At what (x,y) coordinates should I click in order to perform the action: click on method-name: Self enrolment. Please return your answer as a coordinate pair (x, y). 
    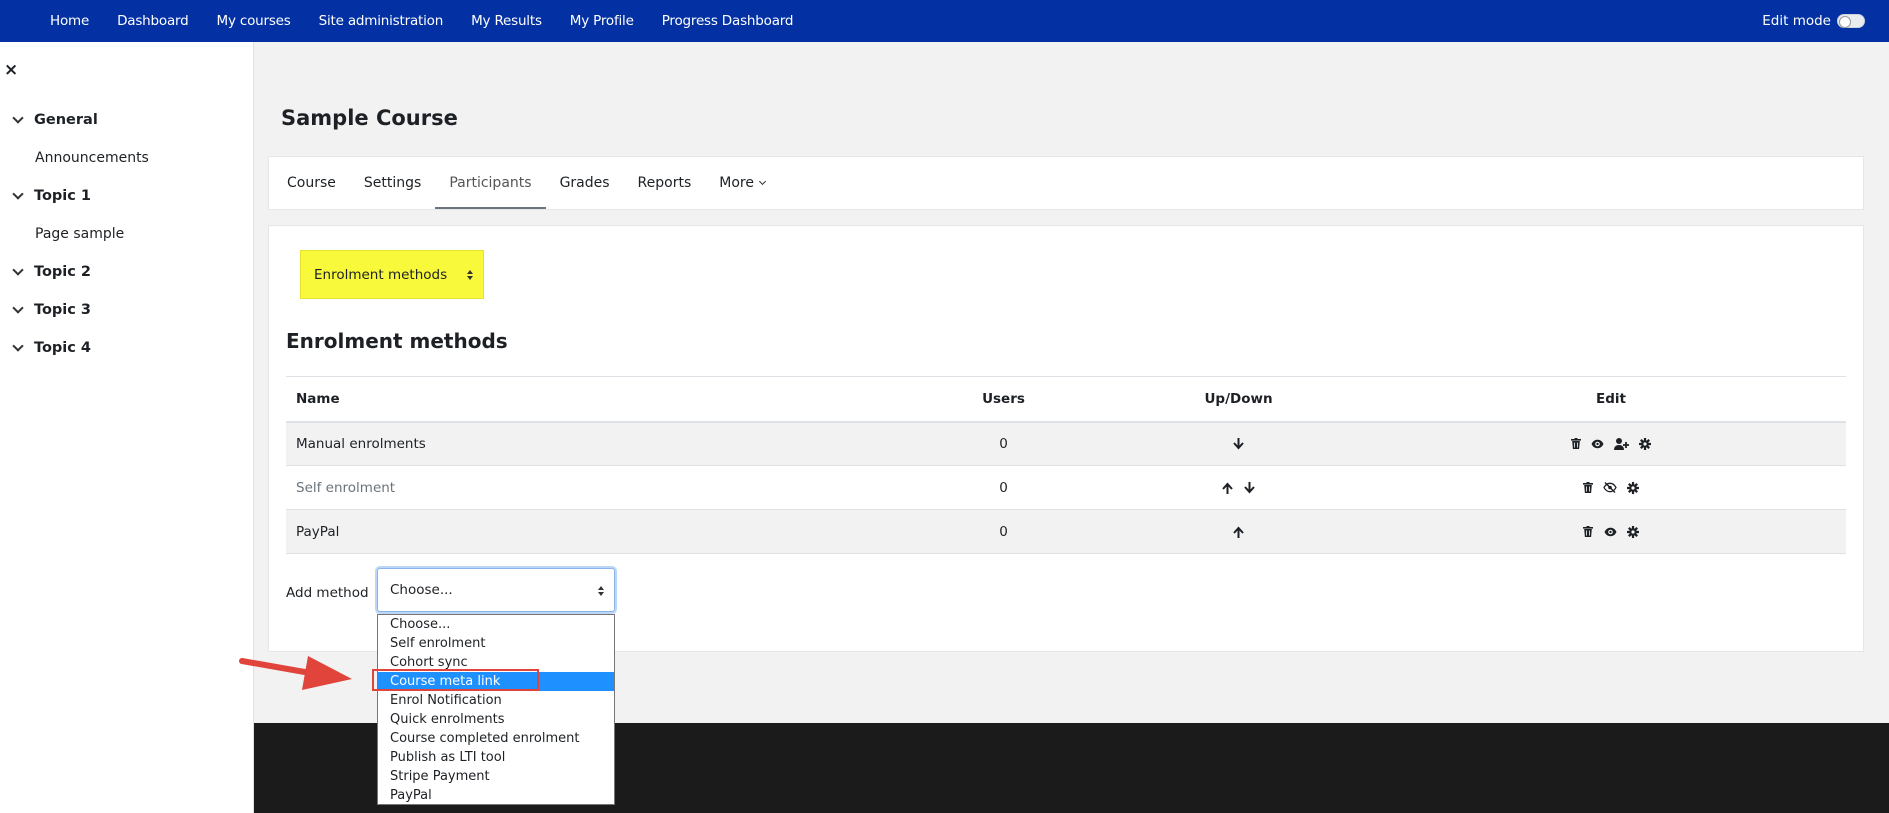
    Looking at the image, I should click on (596, 487).